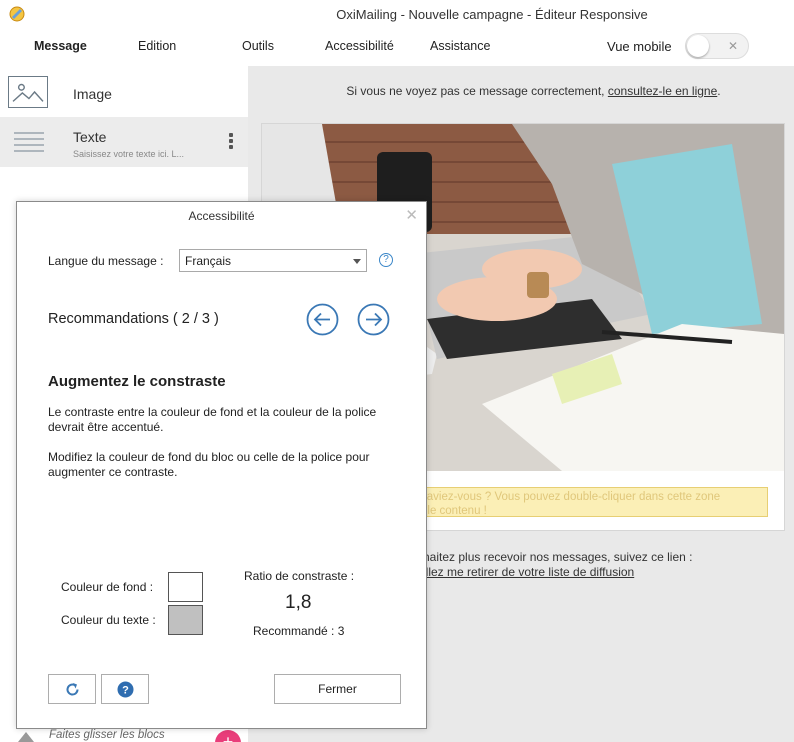 The width and height of the screenshot is (794, 742). I want to click on contrast-ratio-value: 1,8, so click(298, 602).